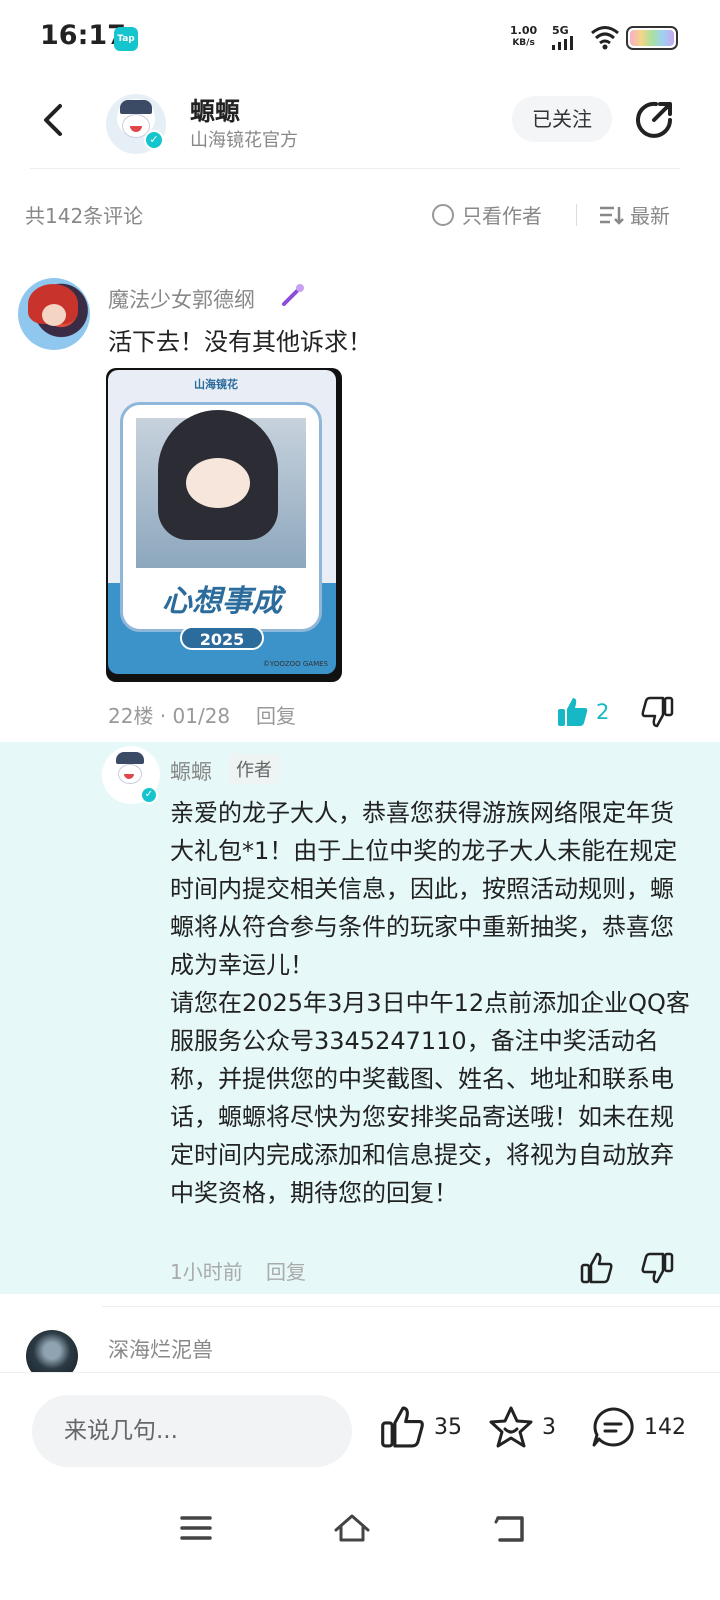 Image resolution: width=720 pixels, height=1600 pixels. I want to click on comment-meta: 22楼 · 01/28, so click(169, 716).